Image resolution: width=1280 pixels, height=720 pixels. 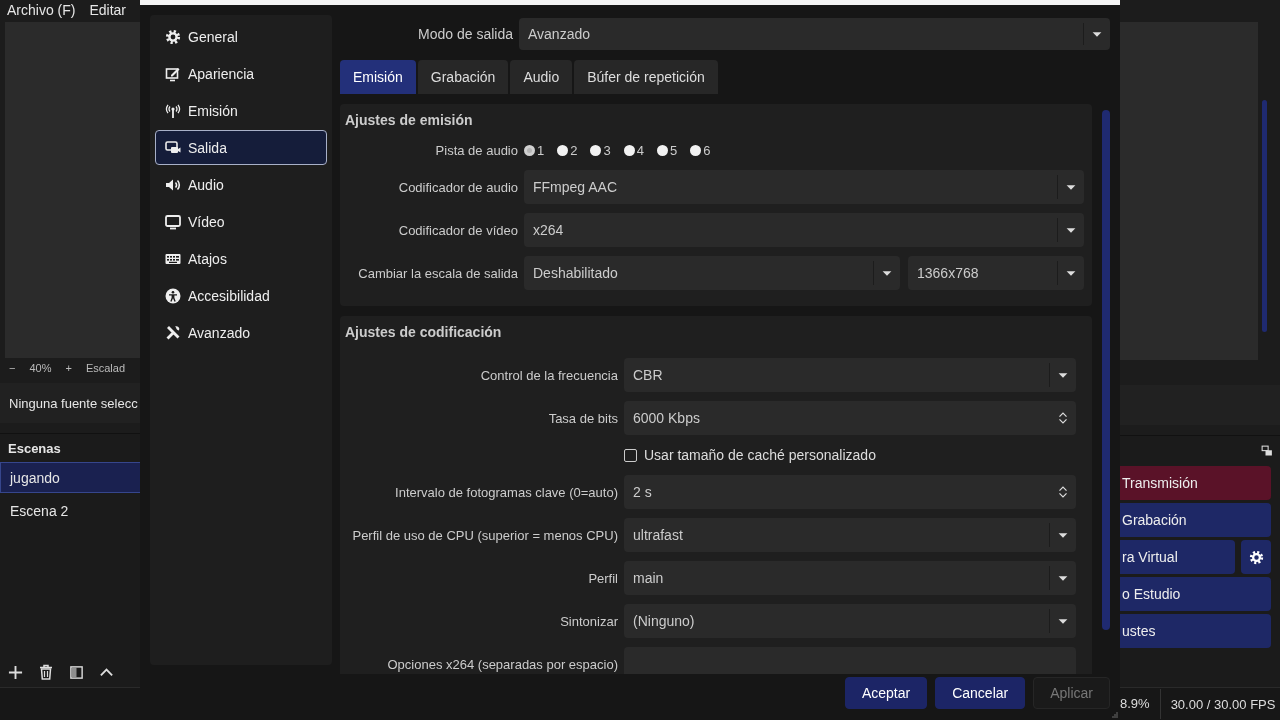 What do you see at coordinates (567, 150) in the screenshot?
I see `radio-button: 2` at bounding box center [567, 150].